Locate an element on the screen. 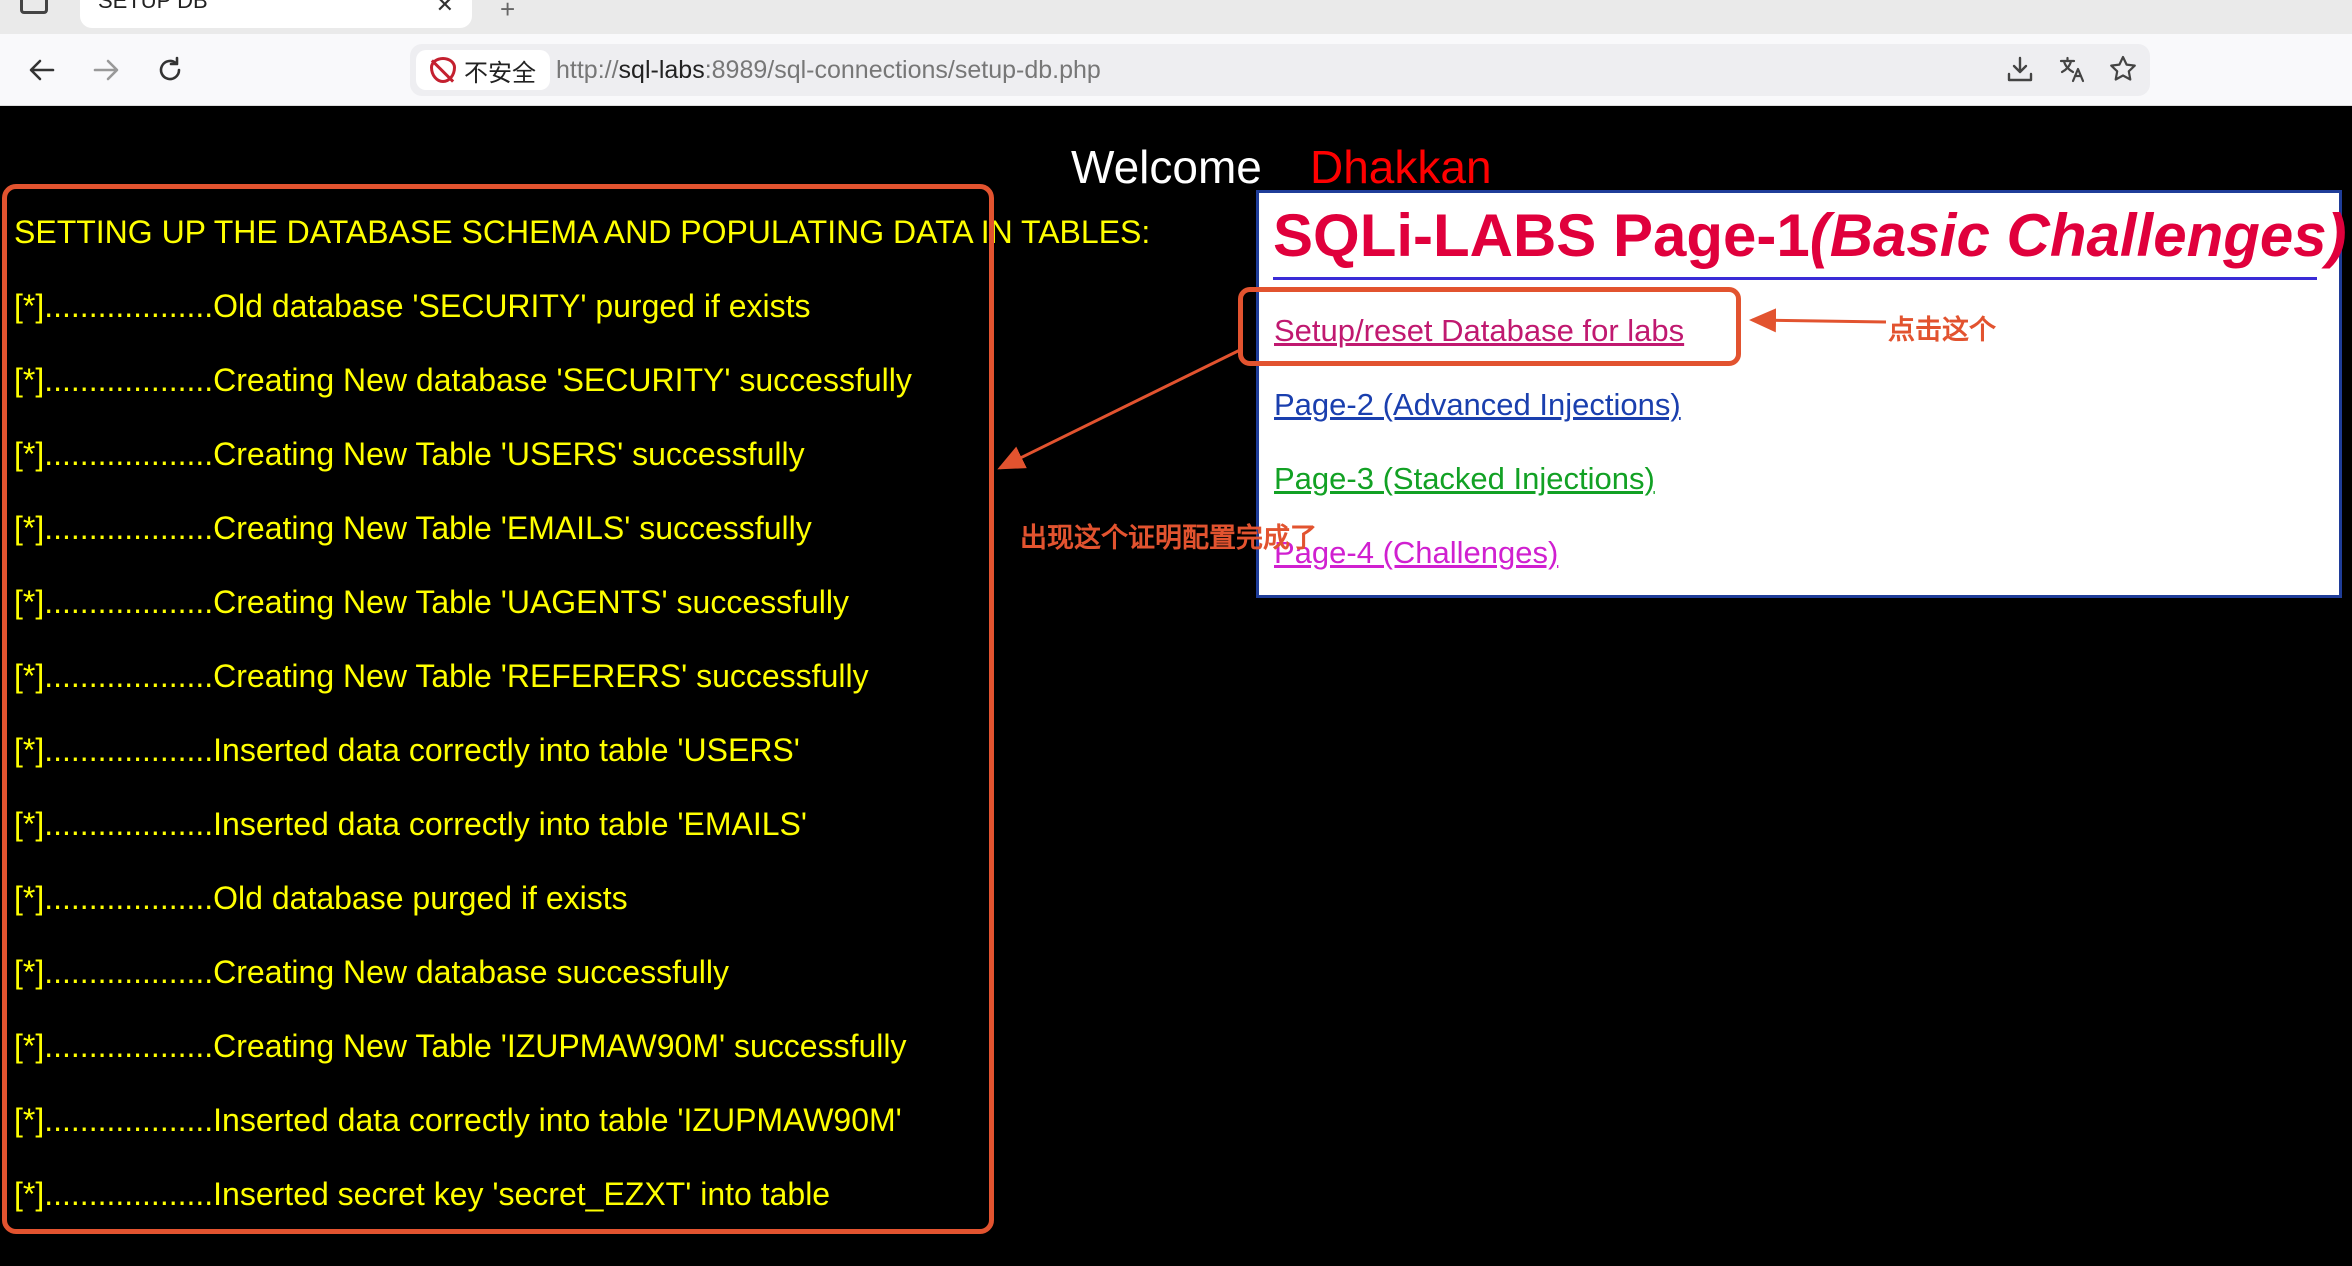 Image resolution: width=2352 pixels, height=1266 pixels. download-icon is located at coordinates (2020, 72).